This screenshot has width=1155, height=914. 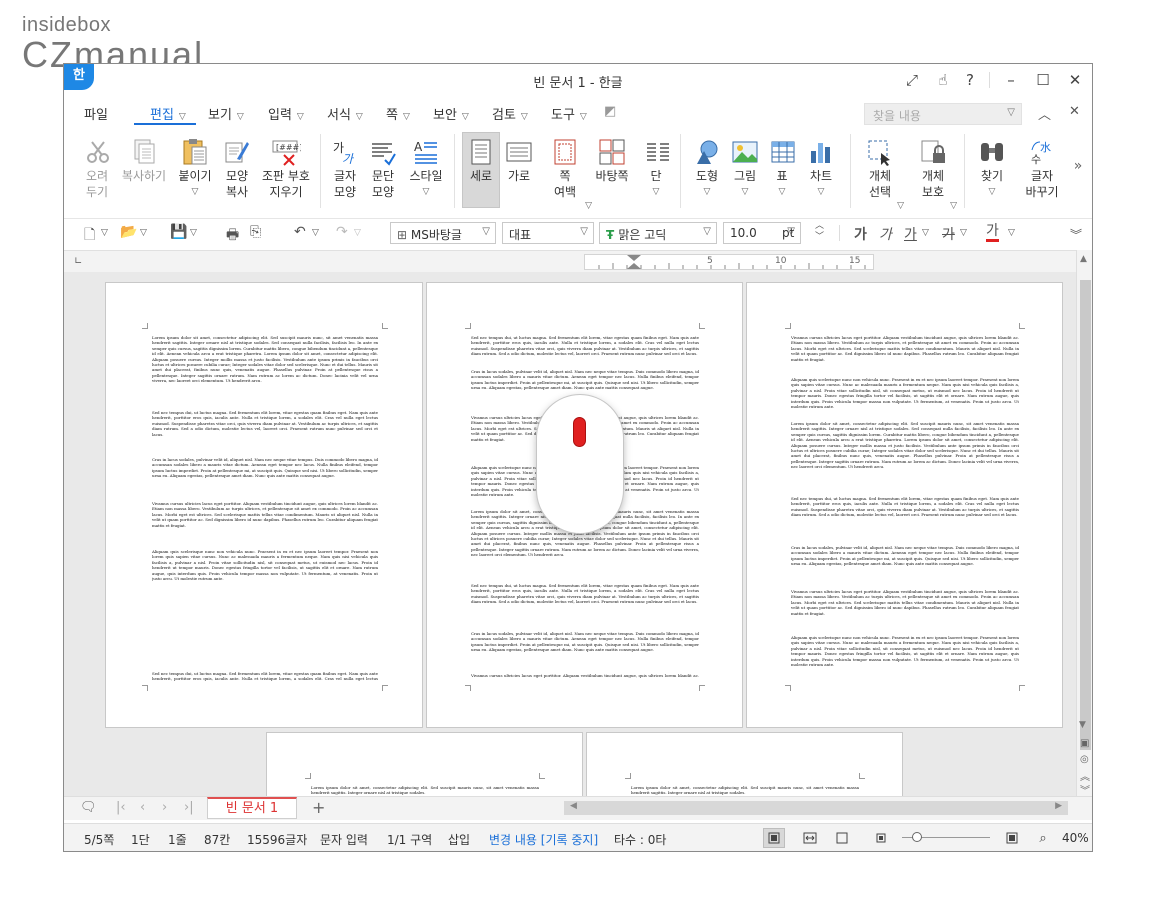 I want to click on menu-format: 서식 ▽, so click(x=345, y=113).